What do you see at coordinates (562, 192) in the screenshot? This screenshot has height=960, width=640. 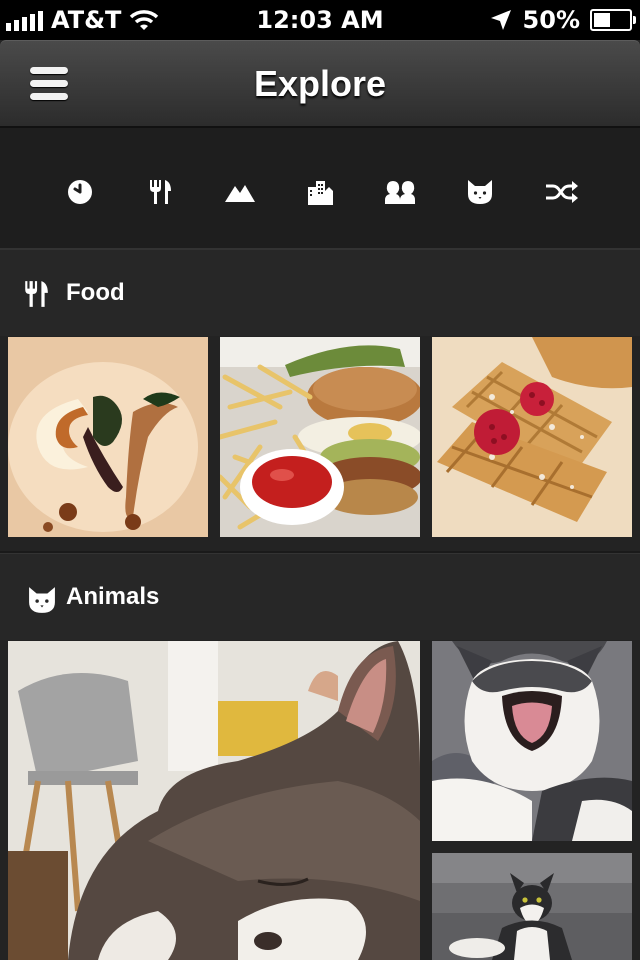 I see `shuffle-icon` at bounding box center [562, 192].